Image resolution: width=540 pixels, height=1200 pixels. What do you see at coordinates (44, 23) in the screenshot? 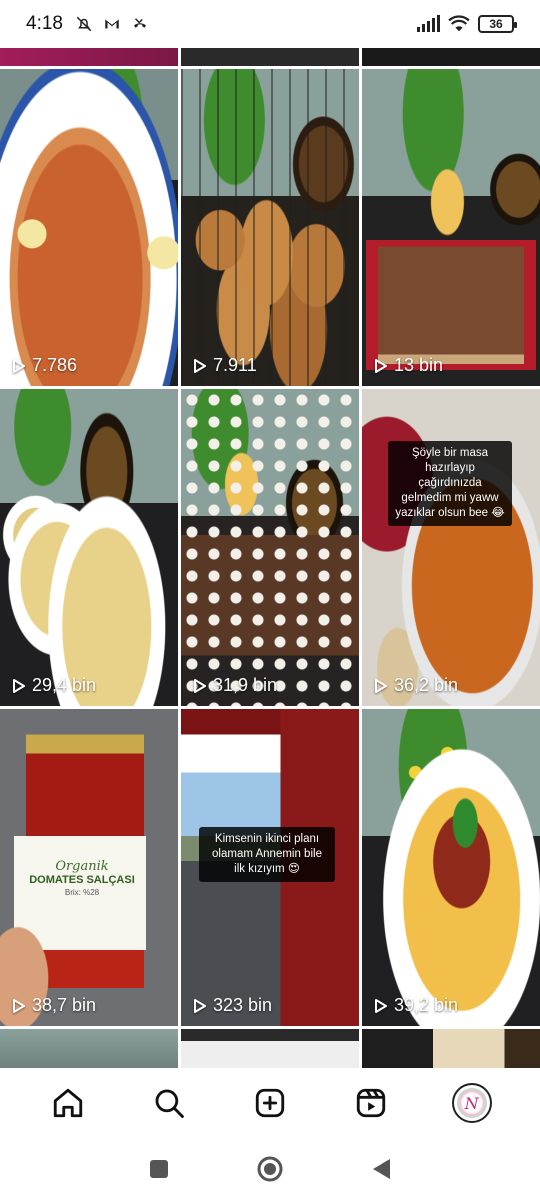
I see `status-time: 4:18` at bounding box center [44, 23].